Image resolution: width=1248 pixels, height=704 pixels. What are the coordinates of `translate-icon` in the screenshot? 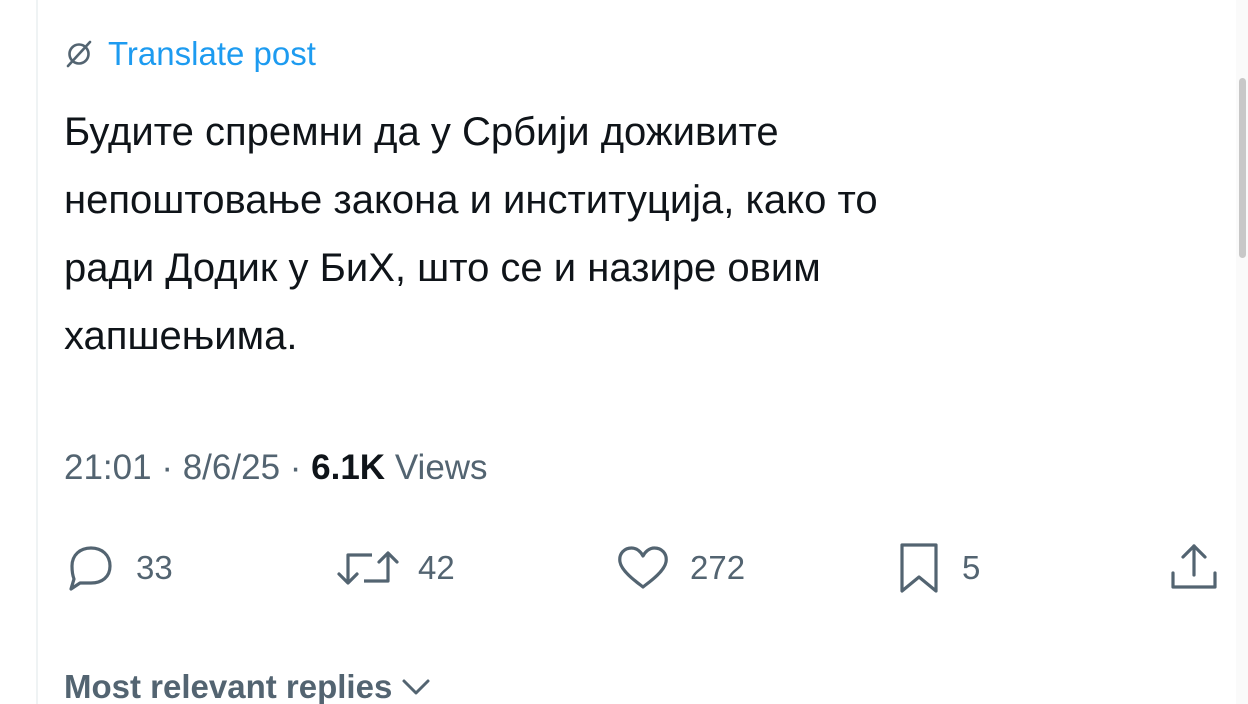 It's located at (79, 54).